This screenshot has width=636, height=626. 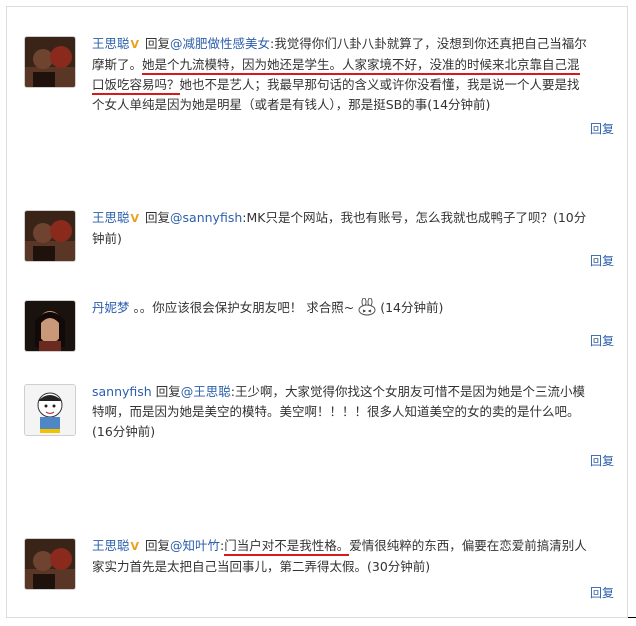 What do you see at coordinates (399, 566) in the screenshot?
I see `timestamp: (30分钟前)` at bounding box center [399, 566].